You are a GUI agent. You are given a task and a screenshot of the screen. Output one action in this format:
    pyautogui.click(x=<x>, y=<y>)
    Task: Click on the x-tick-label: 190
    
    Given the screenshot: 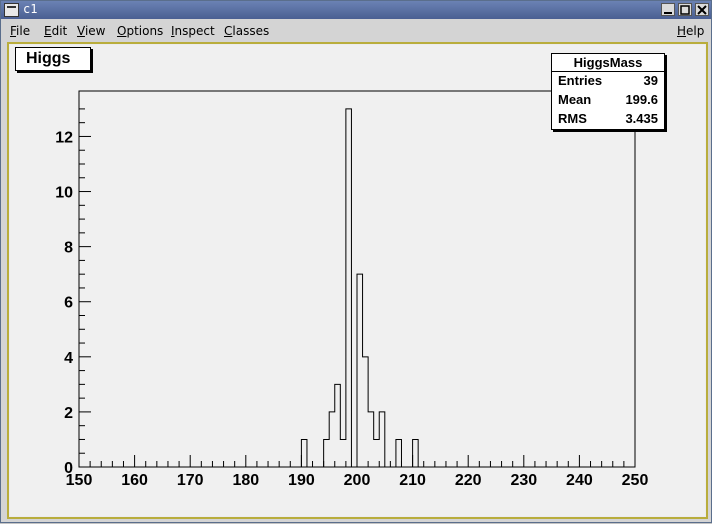 What is the action you would take?
    pyautogui.click(x=301, y=480)
    